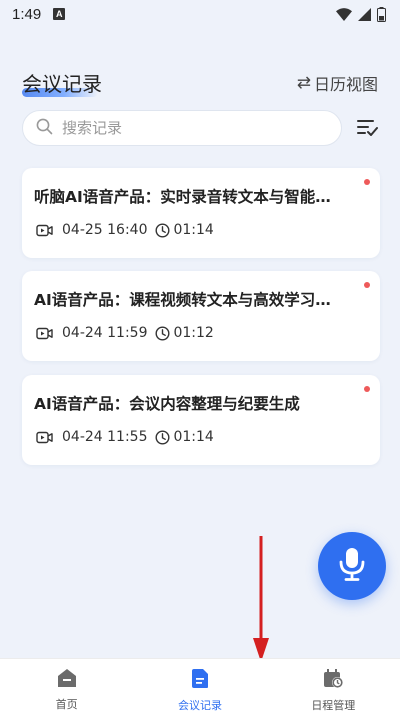 The height and width of the screenshot is (712, 400). I want to click on nav-label-meeting-records: 会议记录, so click(199, 705).